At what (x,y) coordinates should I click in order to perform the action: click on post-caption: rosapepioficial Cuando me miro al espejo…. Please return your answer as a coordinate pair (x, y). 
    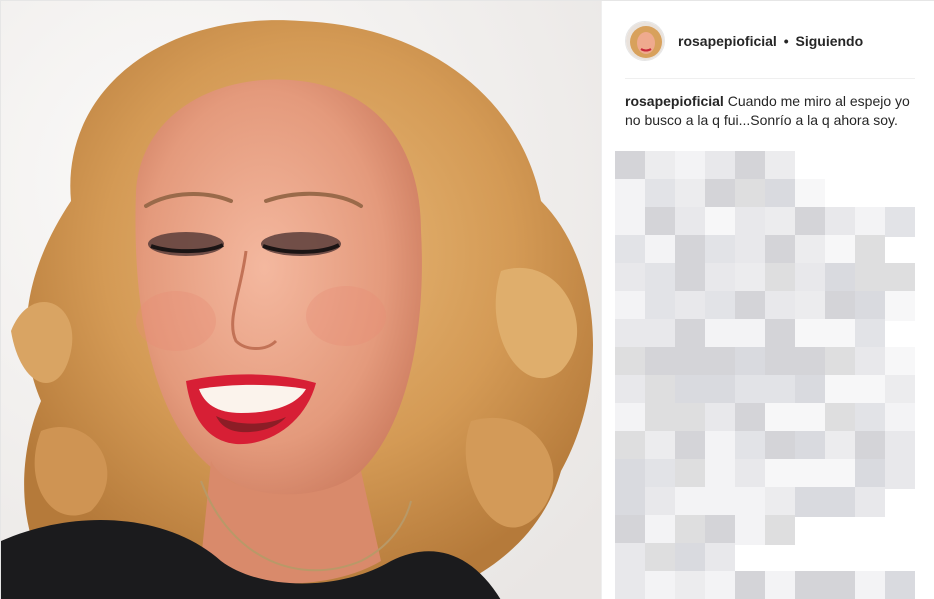
    Looking at the image, I should click on (770, 111).